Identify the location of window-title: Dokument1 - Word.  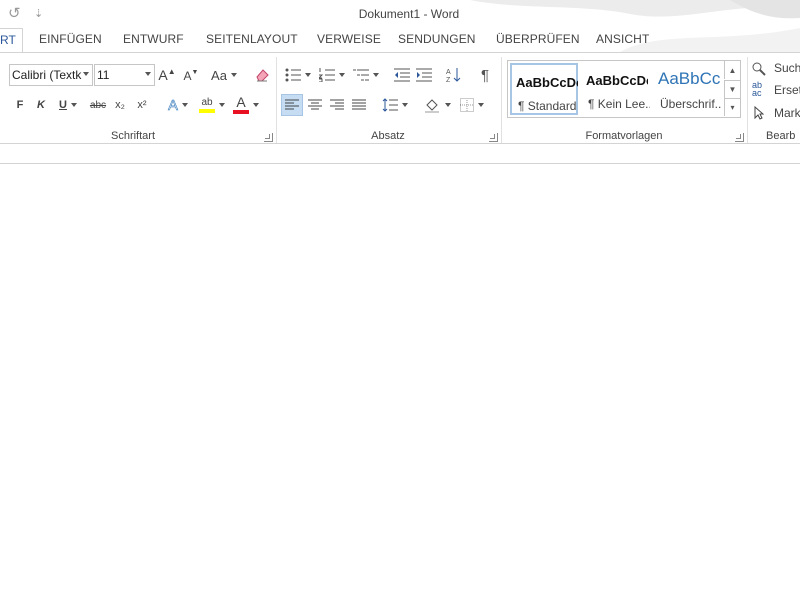
(409, 14).